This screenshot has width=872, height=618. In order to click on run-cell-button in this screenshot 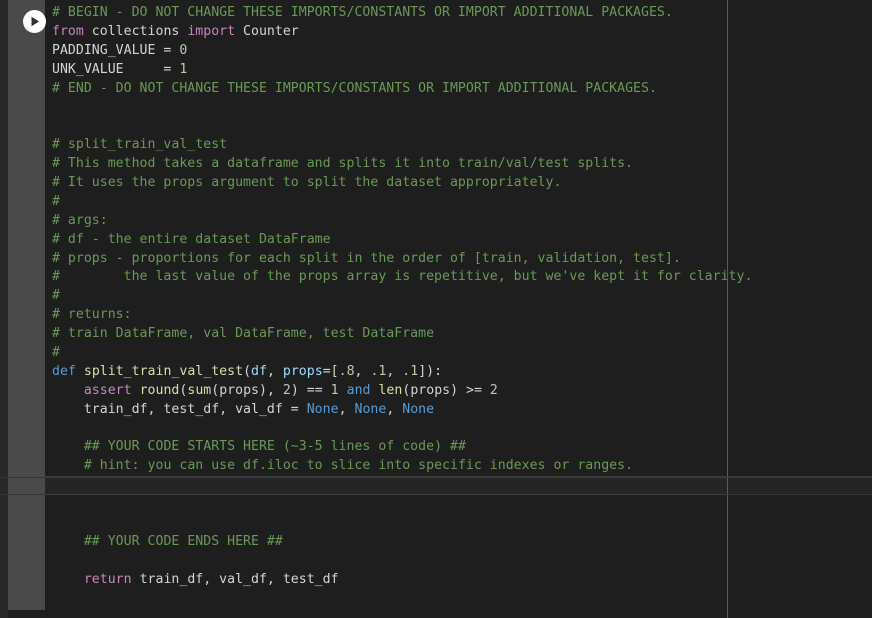, I will do `click(34, 21)`.